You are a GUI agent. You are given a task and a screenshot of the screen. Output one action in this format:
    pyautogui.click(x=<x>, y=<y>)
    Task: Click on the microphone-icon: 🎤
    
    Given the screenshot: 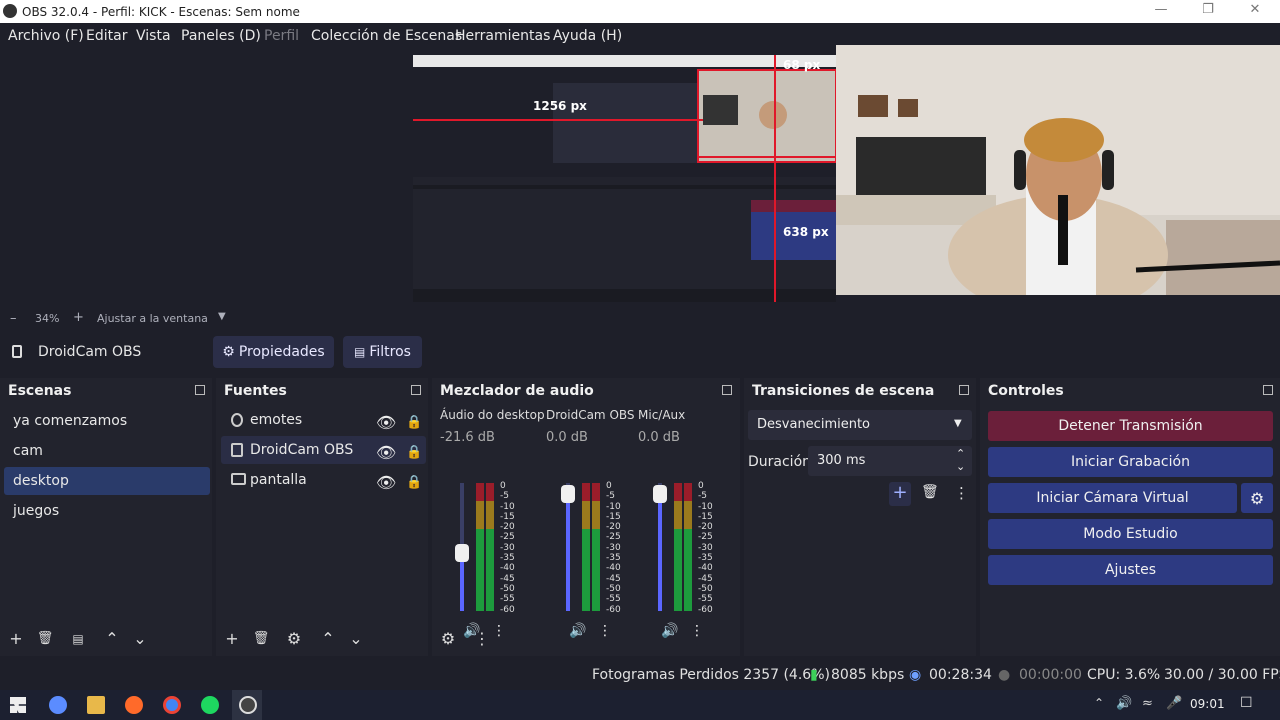 What is the action you would take?
    pyautogui.click(x=1174, y=703)
    